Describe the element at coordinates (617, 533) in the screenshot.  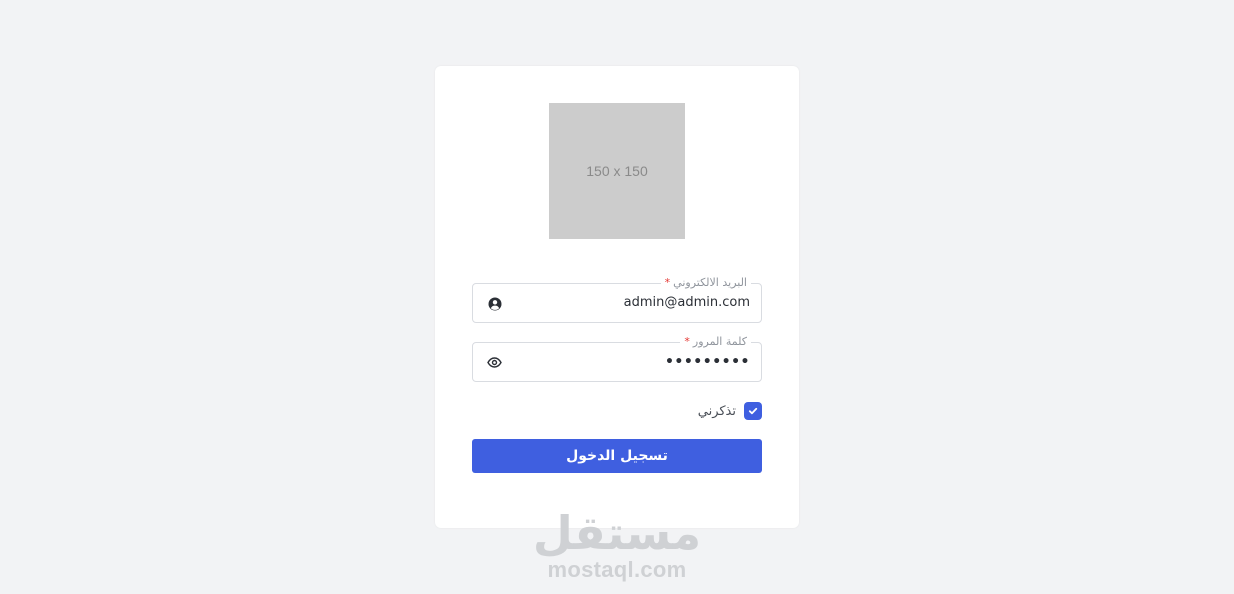
I see `watermark-arabic: مستقل` at that location.